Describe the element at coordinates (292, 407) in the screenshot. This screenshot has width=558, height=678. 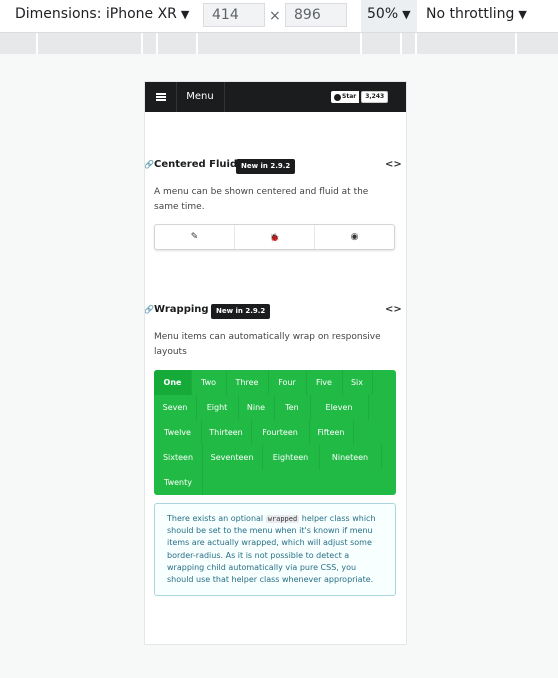
I see `menu-item-ten: Ten` at that location.